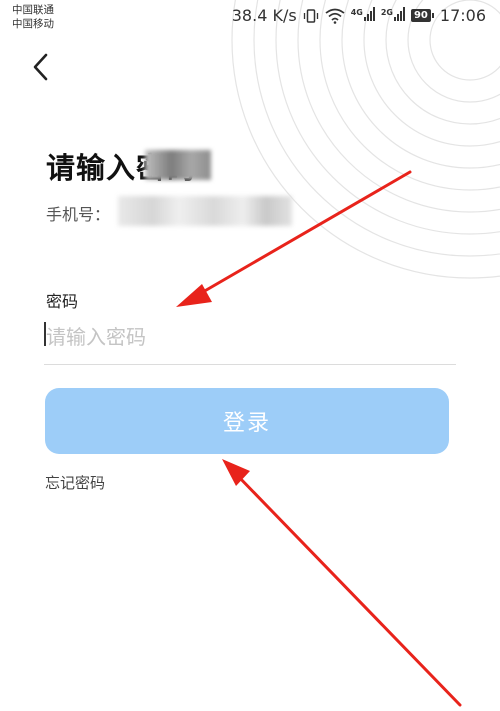 The width and height of the screenshot is (500, 711). Describe the element at coordinates (264, 15) in the screenshot. I see `network-speed: 38.4 K/s` at that location.